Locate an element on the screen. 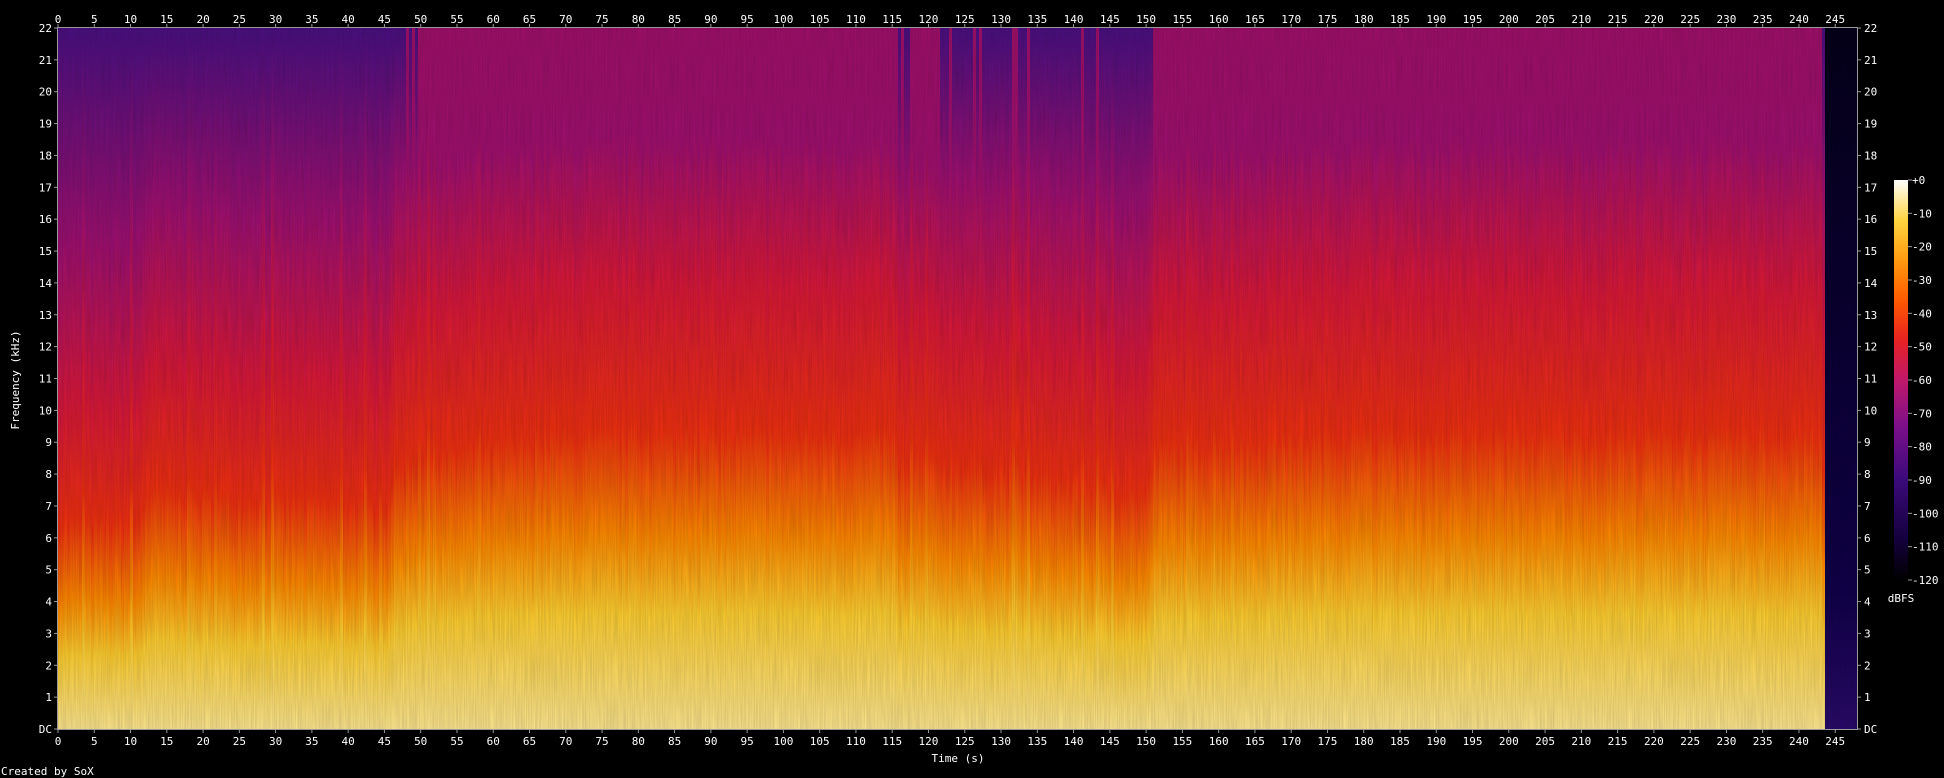  y-tick-label-left: 16 is located at coordinates (45, 219).